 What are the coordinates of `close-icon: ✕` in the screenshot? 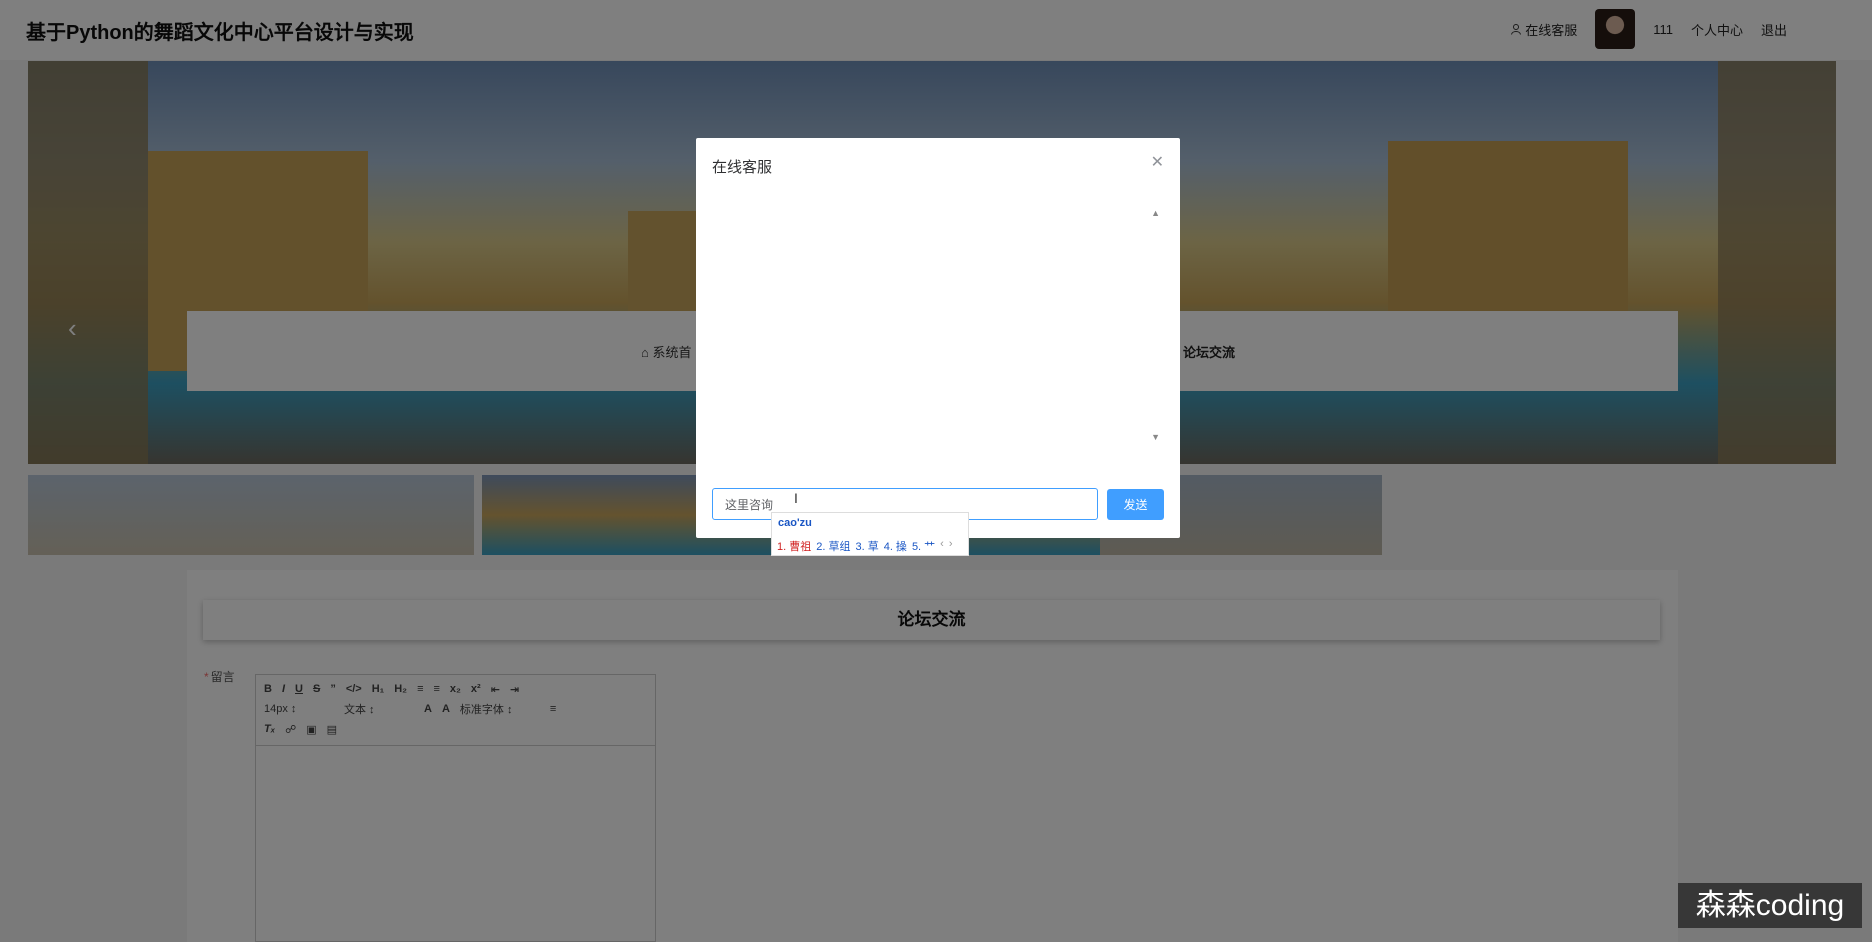 It's located at (1157, 162).